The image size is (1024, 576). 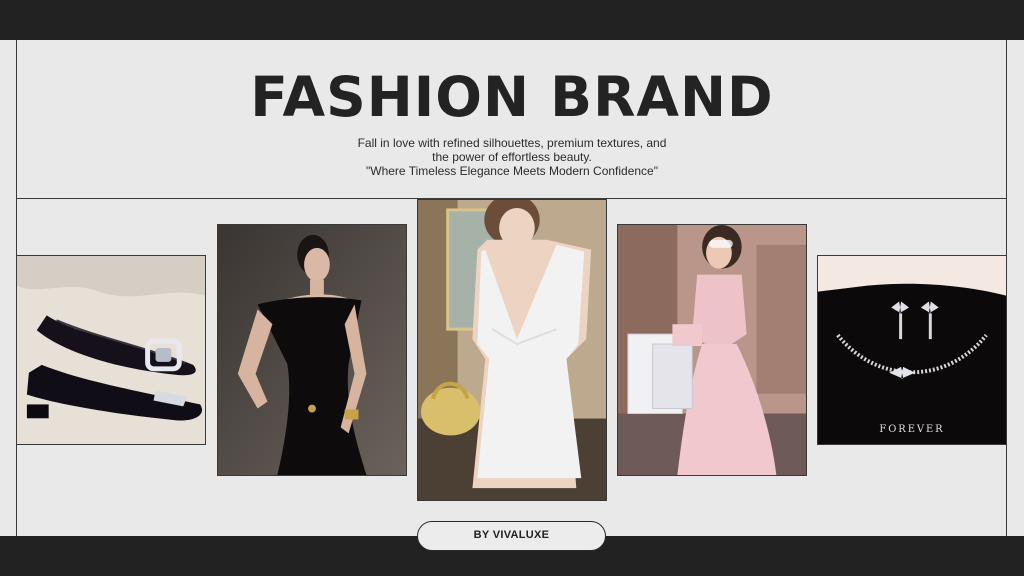 I want to click on photo-shoes, so click(x=111, y=350).